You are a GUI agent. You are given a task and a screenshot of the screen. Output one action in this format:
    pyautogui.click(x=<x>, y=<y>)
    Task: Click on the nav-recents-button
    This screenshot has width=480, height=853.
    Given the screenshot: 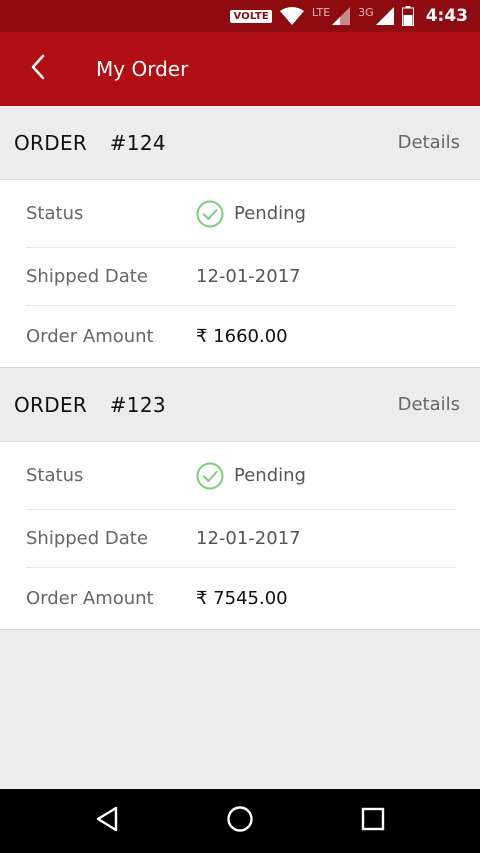 What is the action you would take?
    pyautogui.click(x=373, y=821)
    